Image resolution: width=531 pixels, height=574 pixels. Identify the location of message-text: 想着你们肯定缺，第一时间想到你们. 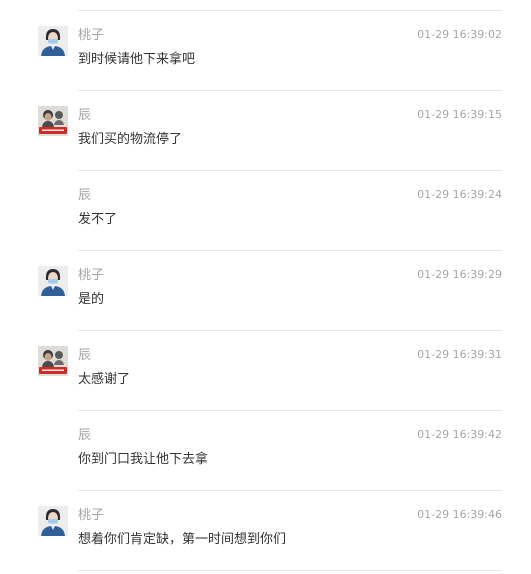
(182, 539).